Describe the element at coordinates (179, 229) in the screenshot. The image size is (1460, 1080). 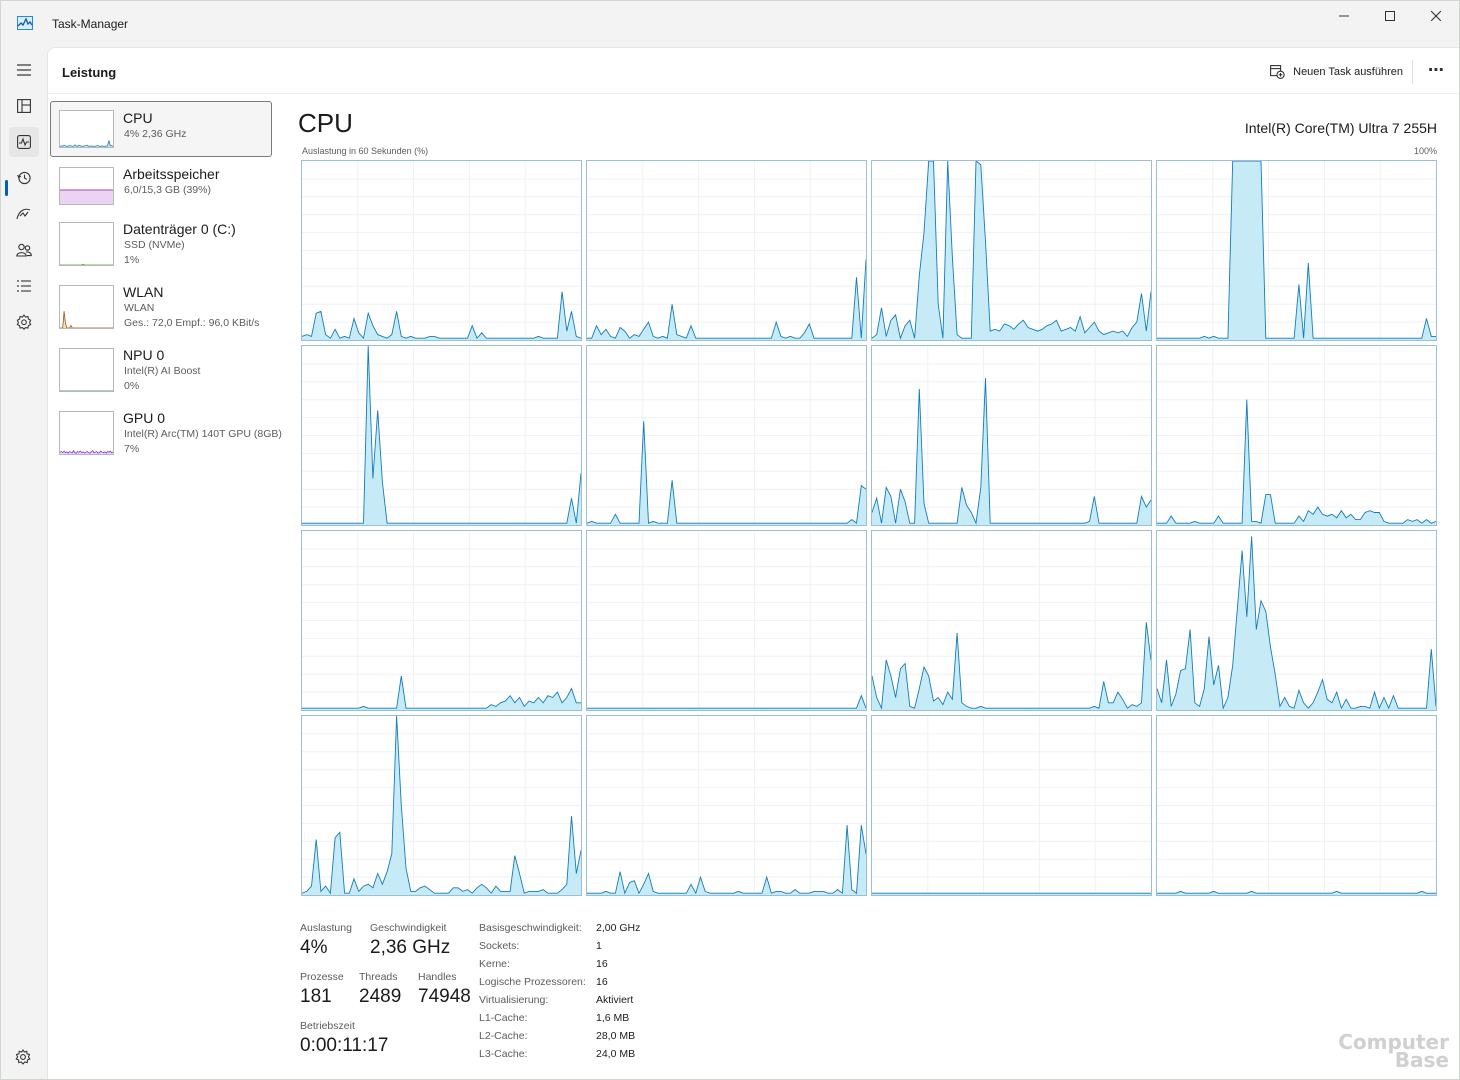
I see `resource-name: Datenträger 0 (C:)` at that location.